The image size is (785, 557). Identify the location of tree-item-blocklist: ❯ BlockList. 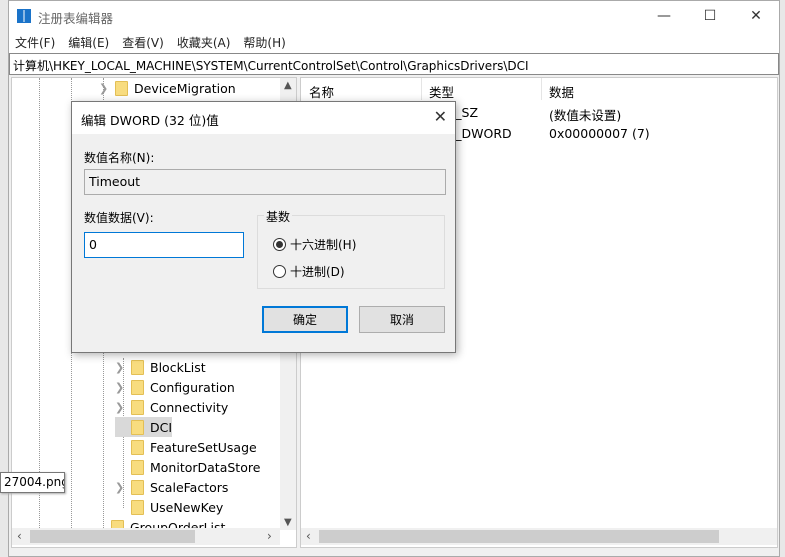
(160, 367).